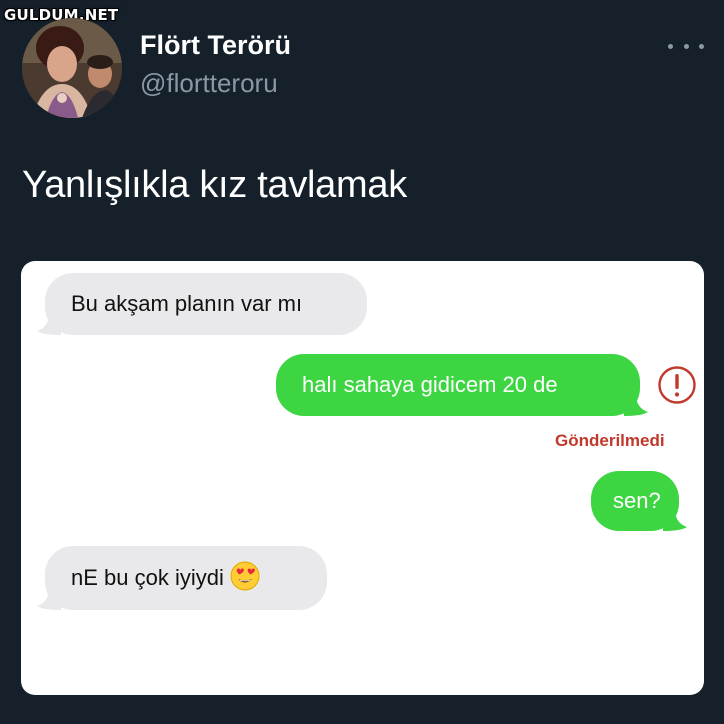 This screenshot has height=724, width=724. I want to click on profile-photo-icon, so click(72, 68).